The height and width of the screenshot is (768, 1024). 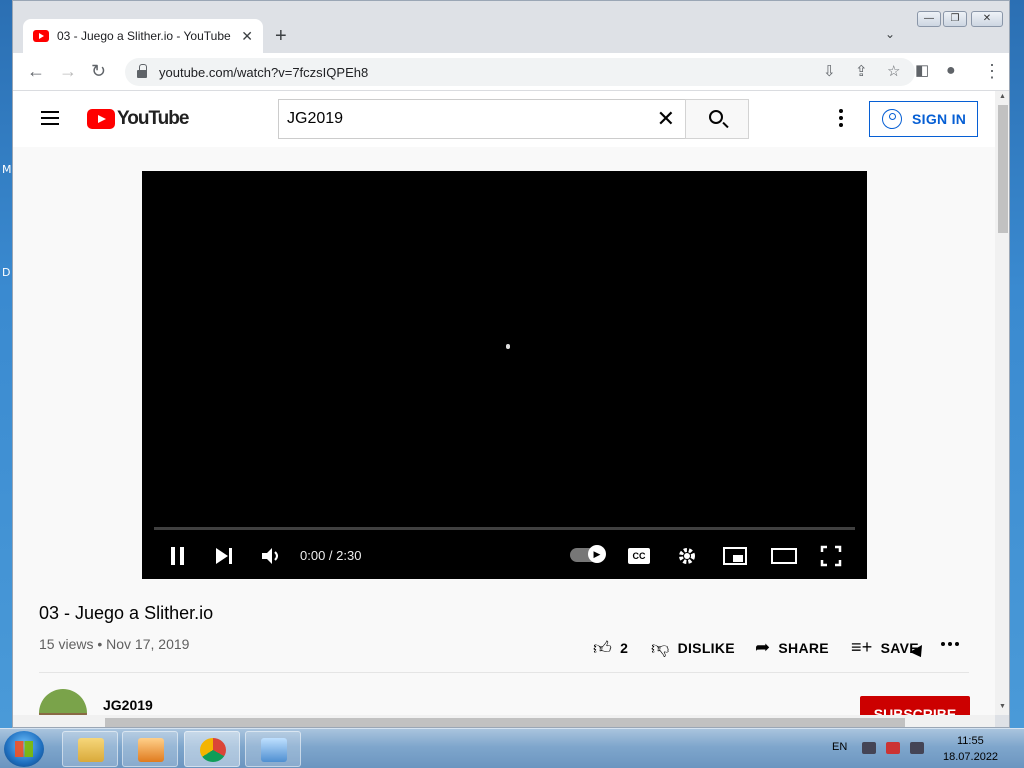 I want to click on hamburger-menu-icon, so click(x=50, y=118).